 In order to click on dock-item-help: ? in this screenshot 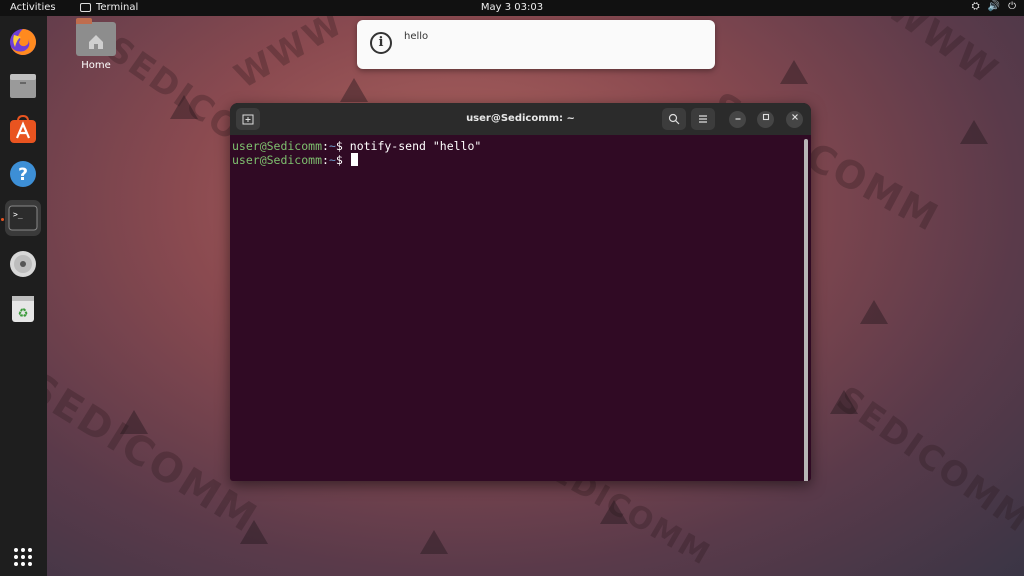, I will do `click(23, 174)`.